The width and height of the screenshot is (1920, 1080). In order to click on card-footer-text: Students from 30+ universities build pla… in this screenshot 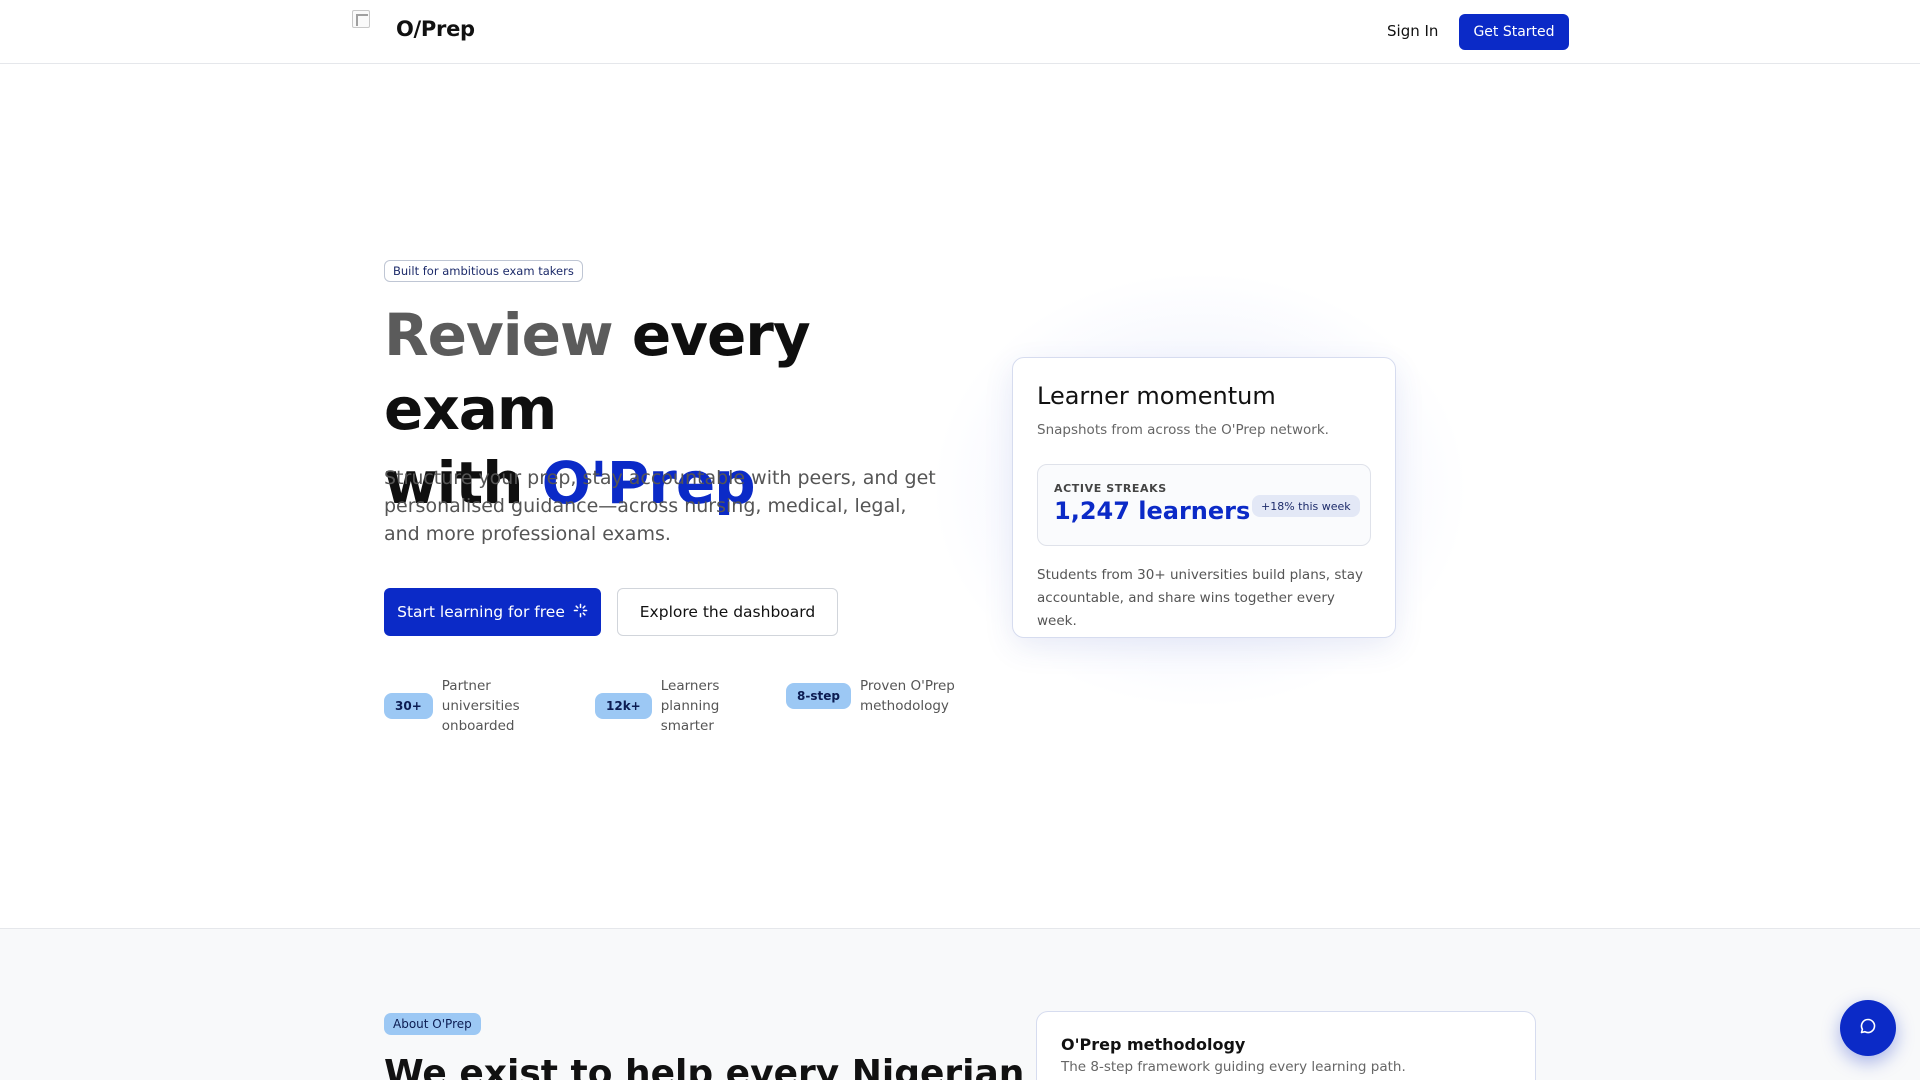, I will do `click(1200, 598)`.